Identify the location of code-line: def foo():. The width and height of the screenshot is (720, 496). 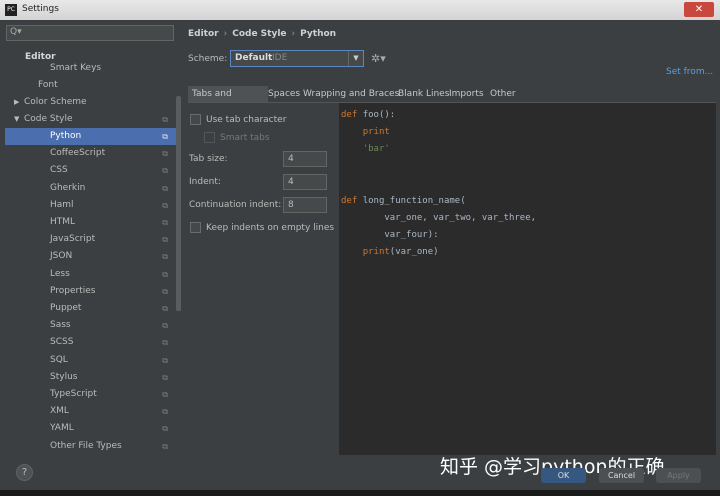
(368, 115).